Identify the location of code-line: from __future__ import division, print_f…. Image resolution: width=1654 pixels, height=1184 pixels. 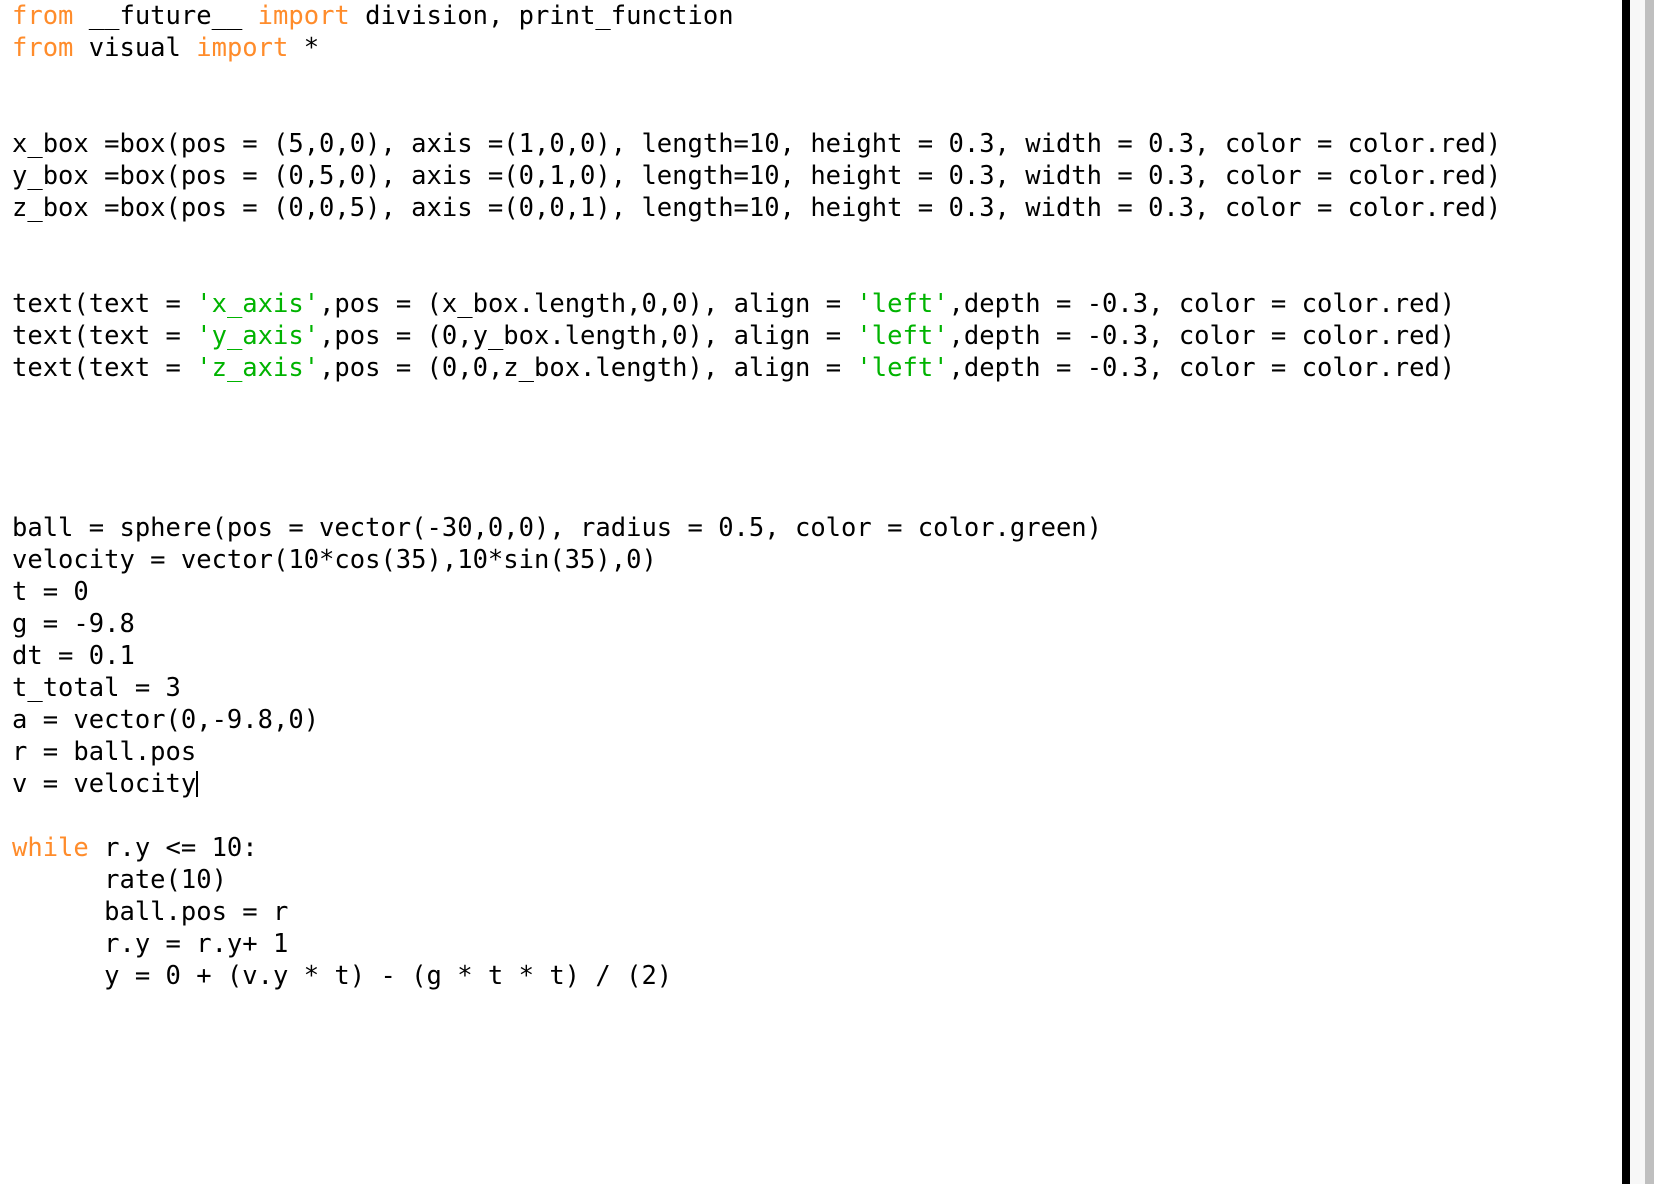
(817, 16).